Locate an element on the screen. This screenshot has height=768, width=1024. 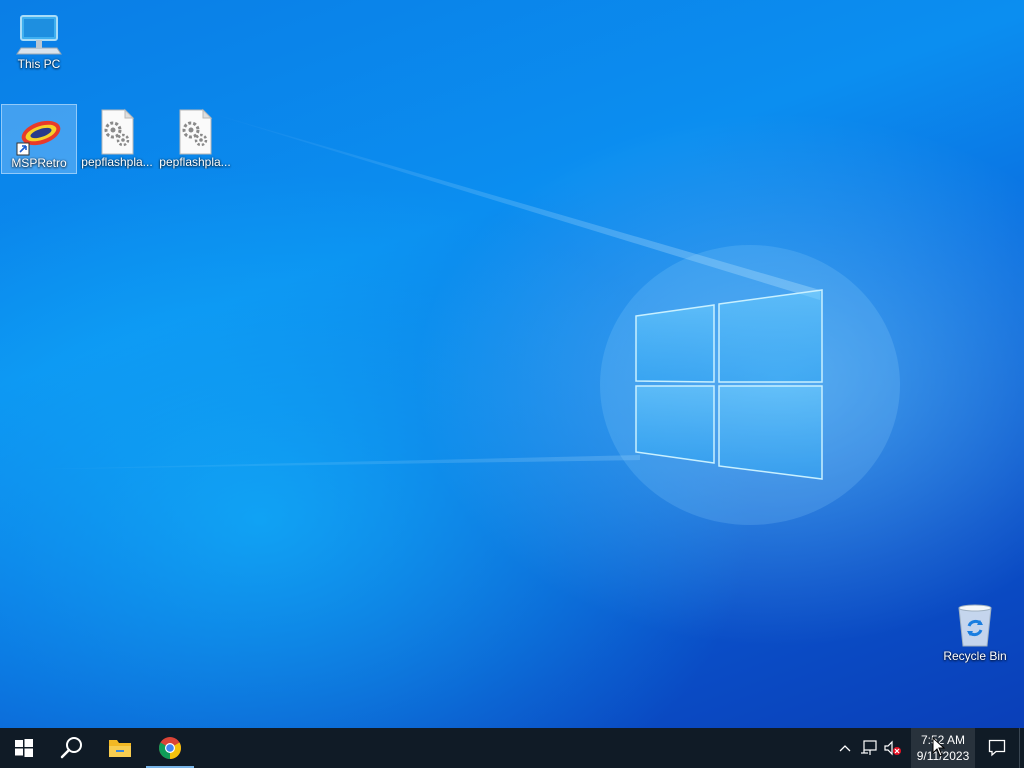
network-button is located at coordinates (869, 748).